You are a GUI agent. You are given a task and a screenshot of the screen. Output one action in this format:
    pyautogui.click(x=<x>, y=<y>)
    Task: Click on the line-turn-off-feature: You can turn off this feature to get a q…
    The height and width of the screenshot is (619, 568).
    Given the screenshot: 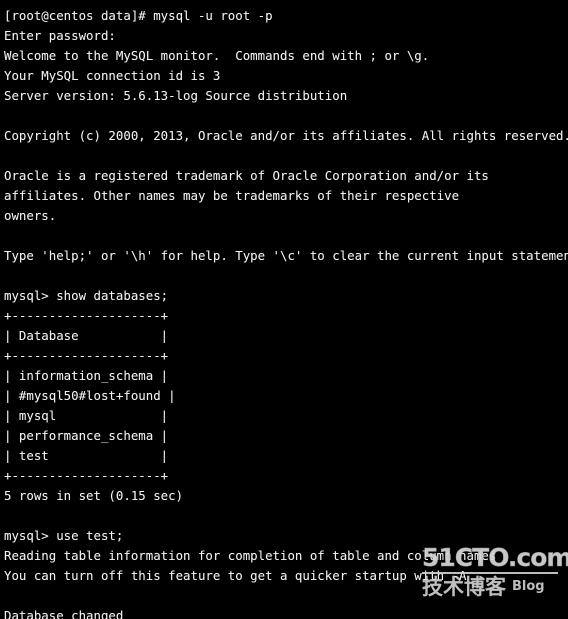 What is the action you would take?
    pyautogui.click(x=235, y=575)
    